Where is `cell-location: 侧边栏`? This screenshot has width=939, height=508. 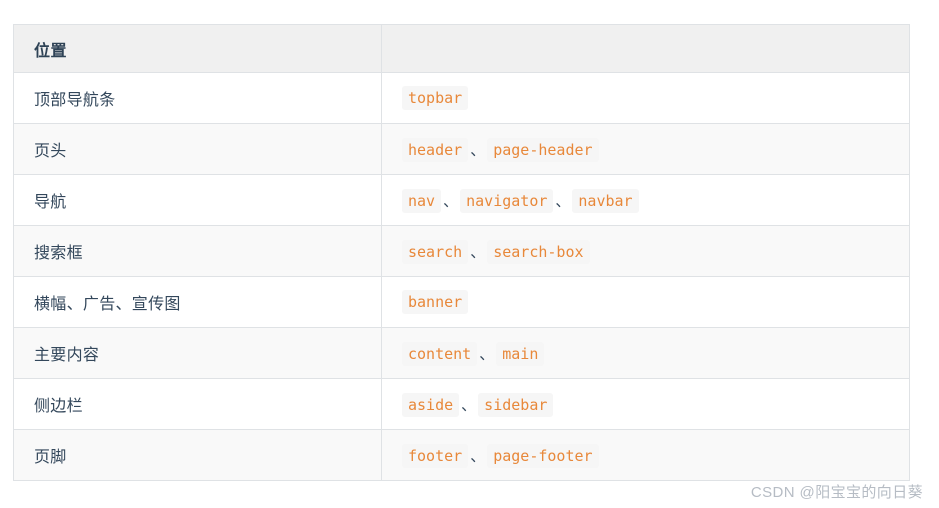 cell-location: 侧边栏 is located at coordinates (197, 404).